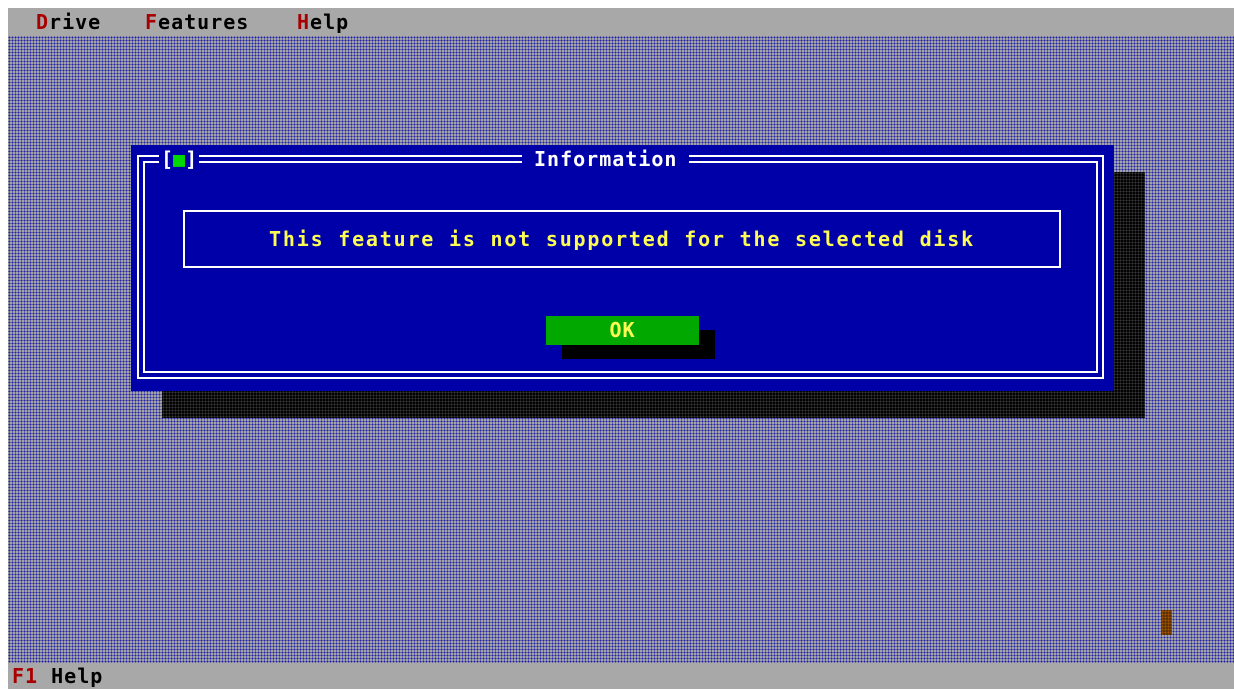 The height and width of the screenshot is (689, 1234). I want to click on menu-features-hotkey: F, so click(152, 22).